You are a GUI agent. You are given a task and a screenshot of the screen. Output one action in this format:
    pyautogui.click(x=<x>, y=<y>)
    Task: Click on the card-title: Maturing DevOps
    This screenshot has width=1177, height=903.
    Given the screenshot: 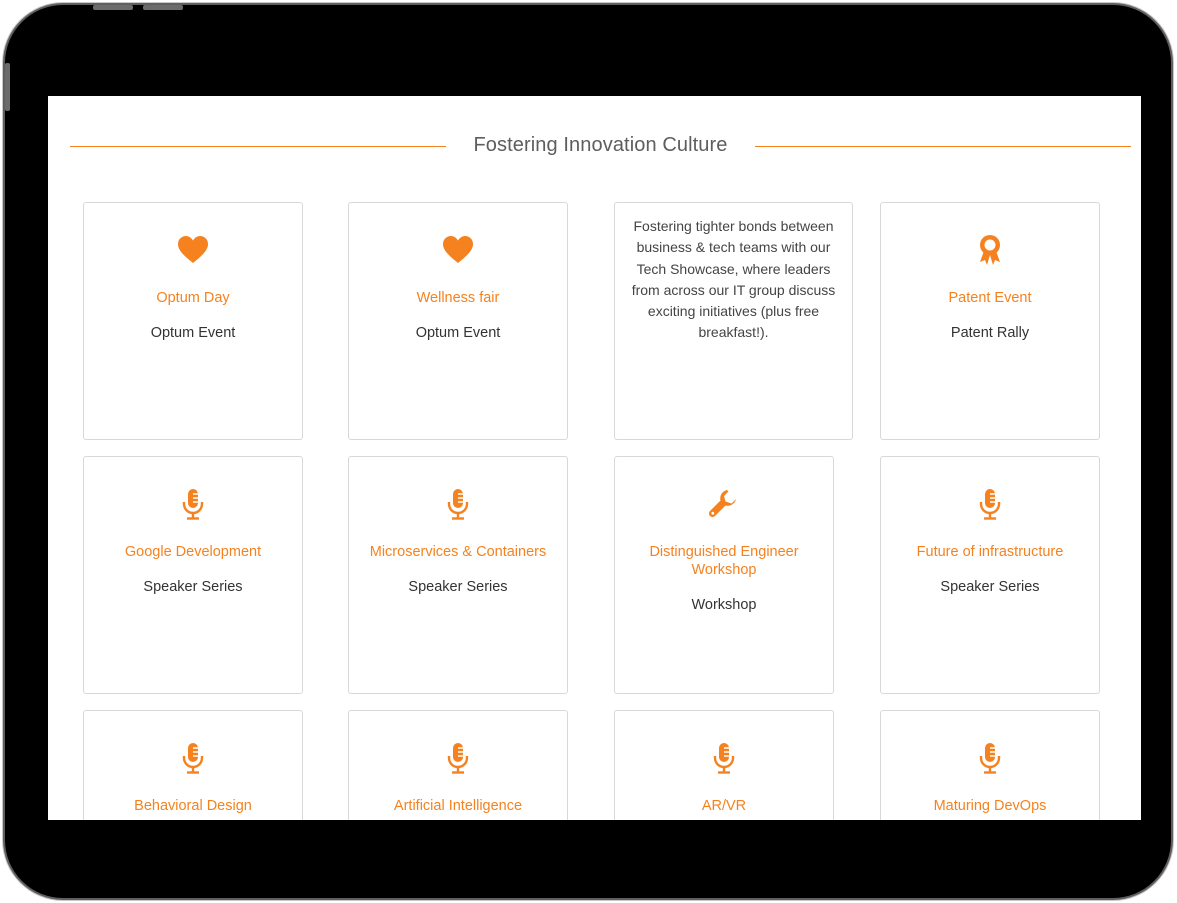 What is the action you would take?
    pyautogui.click(x=990, y=806)
    